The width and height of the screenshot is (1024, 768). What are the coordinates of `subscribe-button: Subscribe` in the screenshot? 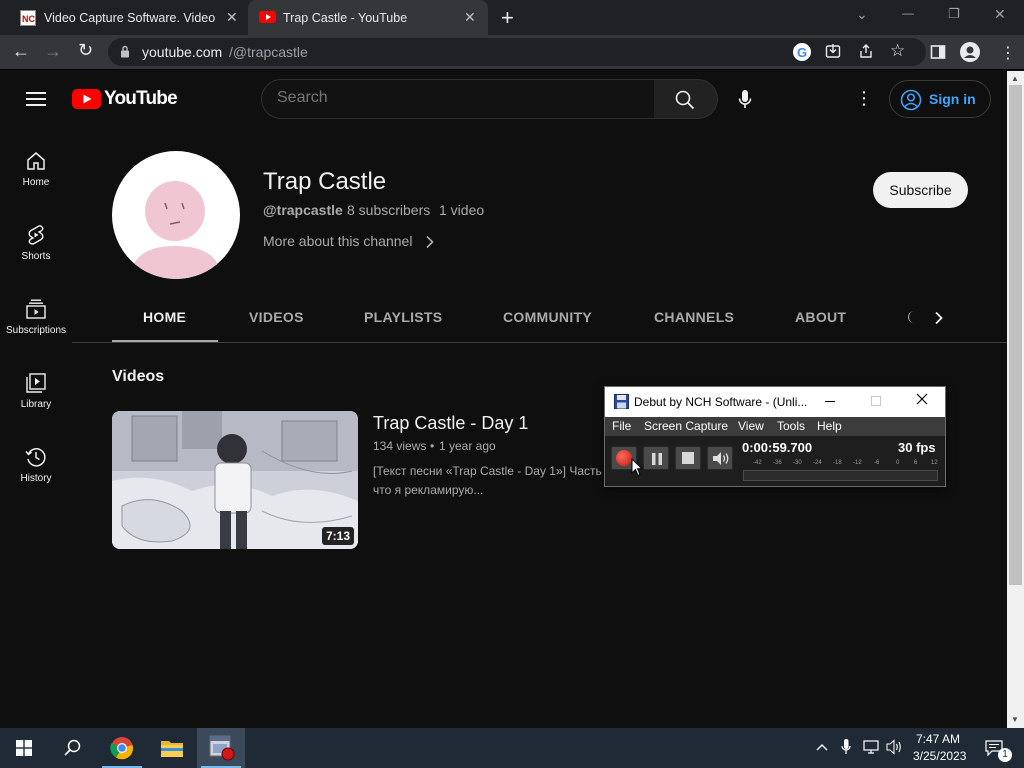 It's located at (920, 190).